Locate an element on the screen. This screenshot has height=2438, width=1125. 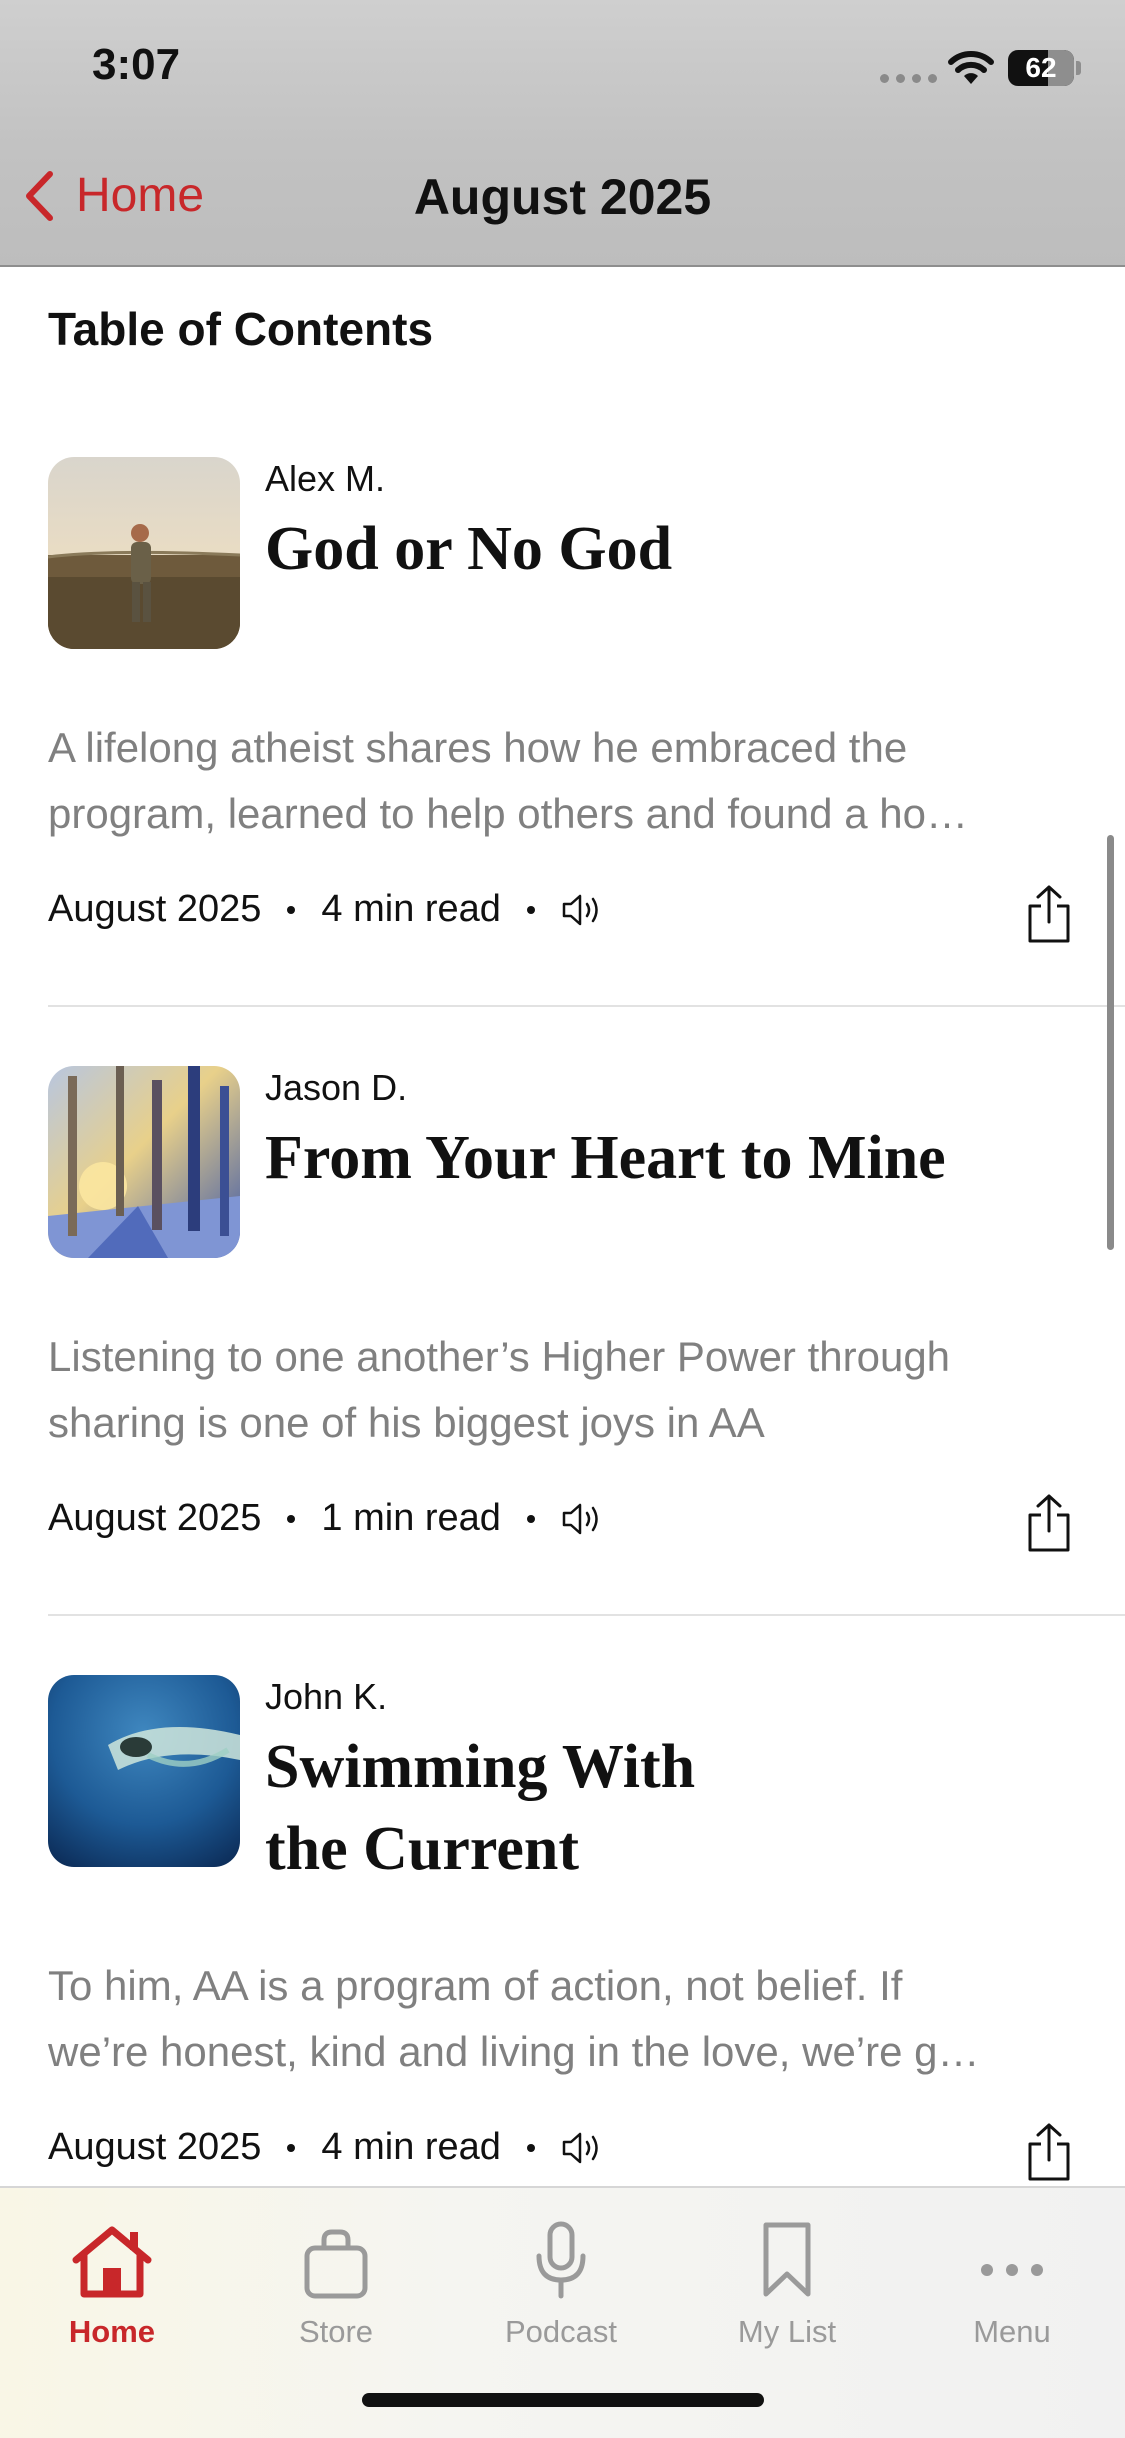
tab-podcast: Podcast is located at coordinates (561, 2280).